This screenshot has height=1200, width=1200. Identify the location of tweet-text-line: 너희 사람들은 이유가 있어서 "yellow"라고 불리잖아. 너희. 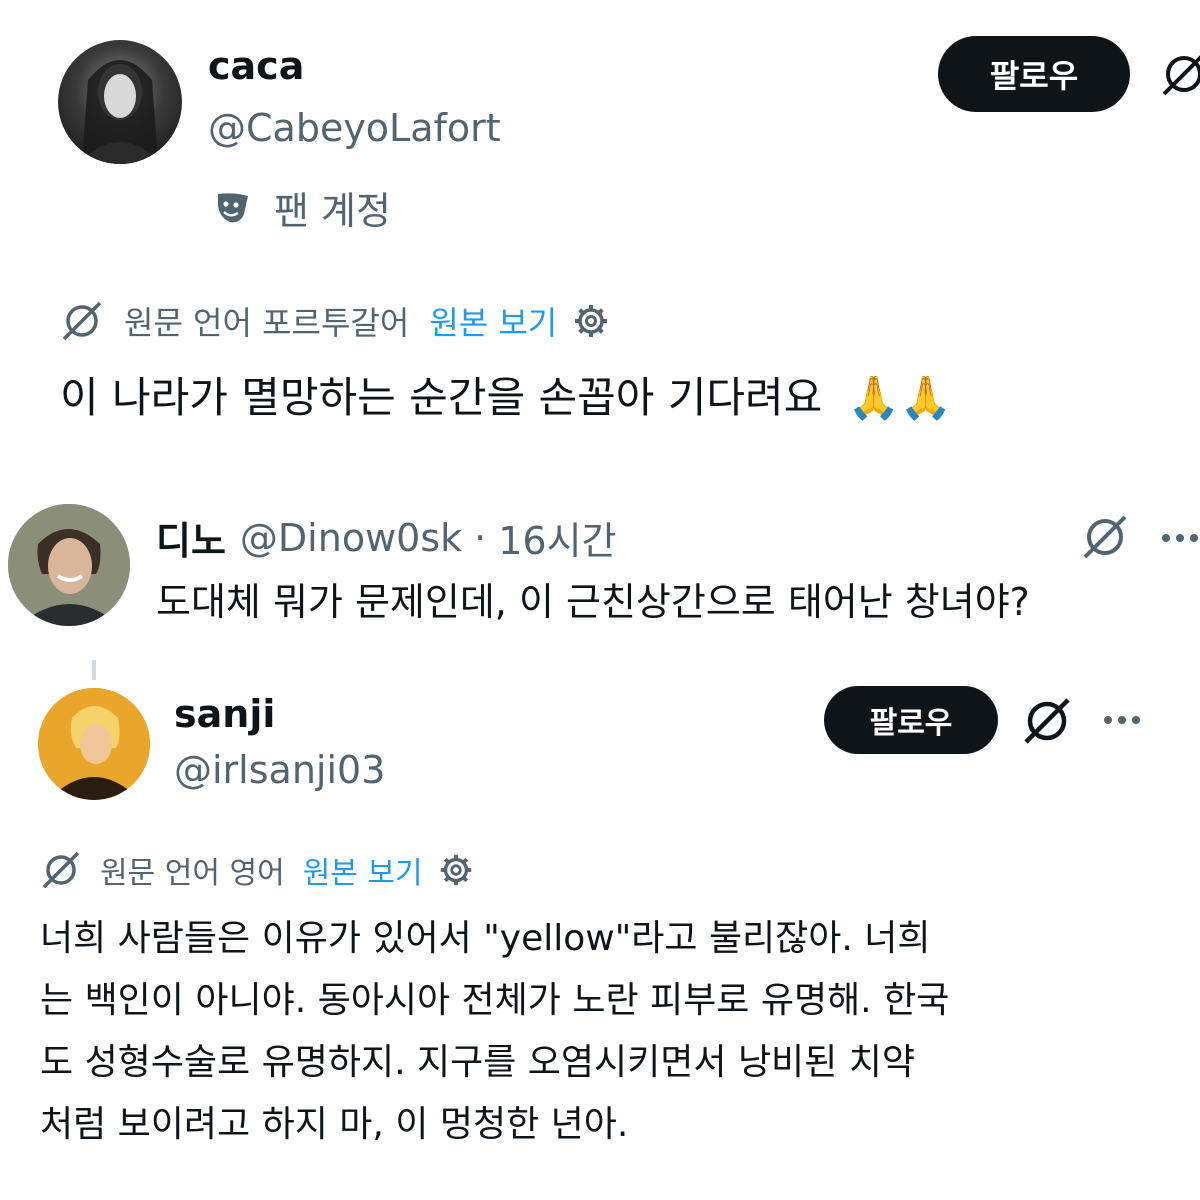
(485, 938).